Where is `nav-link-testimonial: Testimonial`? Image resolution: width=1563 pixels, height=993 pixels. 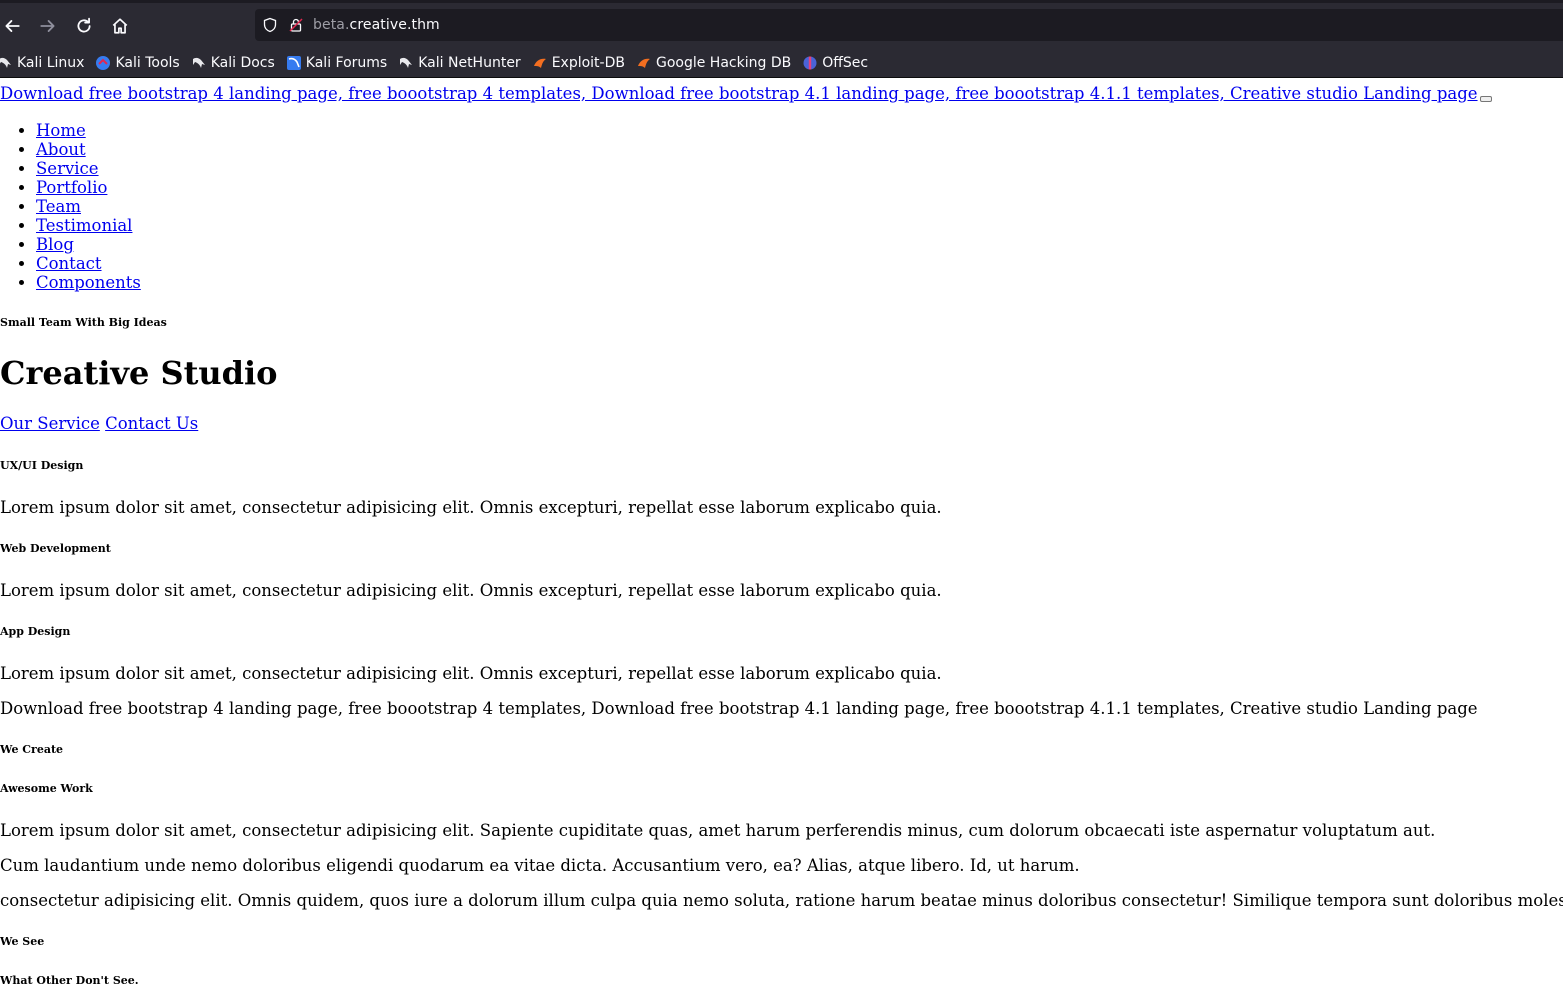
nav-link-testimonial: Testimonial is located at coordinates (84, 225).